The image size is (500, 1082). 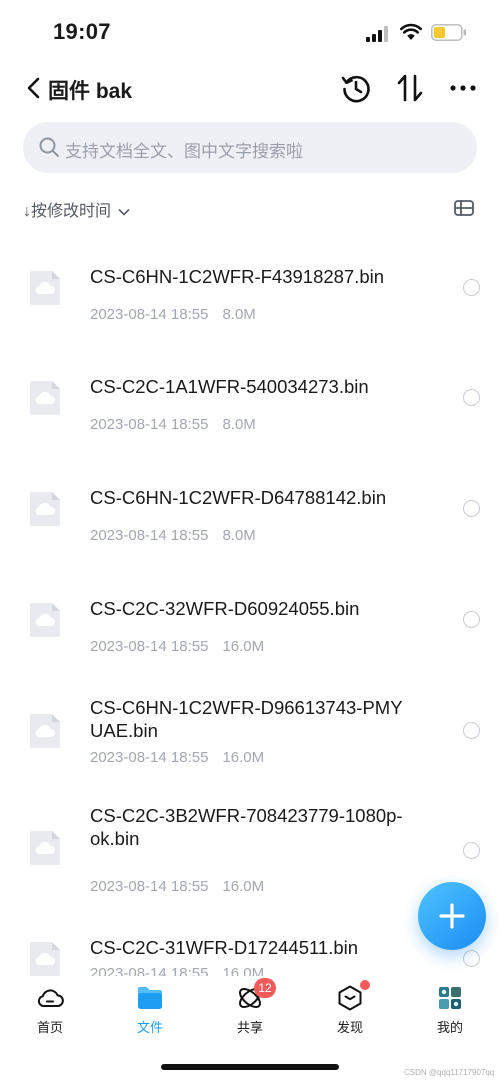 I want to click on tab-discover: 发现, so click(x=350, y=1008).